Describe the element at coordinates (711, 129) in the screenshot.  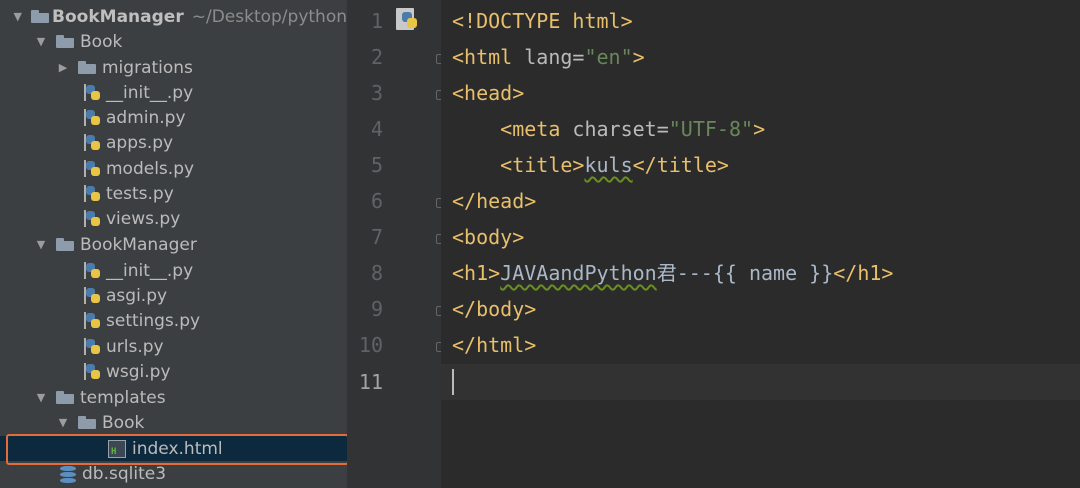
I see `string-token: "UTF-8"` at that location.